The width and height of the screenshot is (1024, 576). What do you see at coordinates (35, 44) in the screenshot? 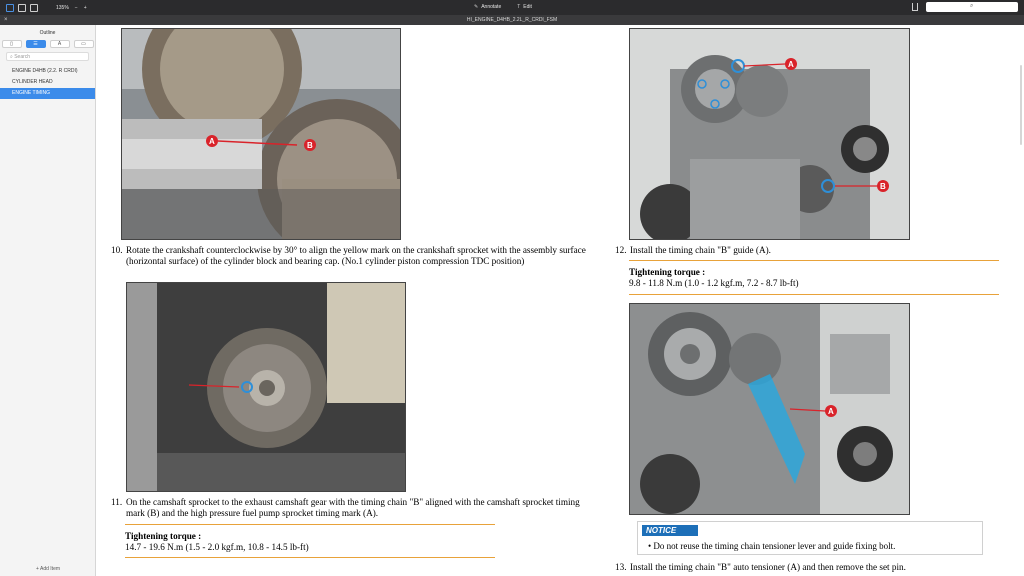
I see `outline-tab-icon: ☰` at bounding box center [35, 44].